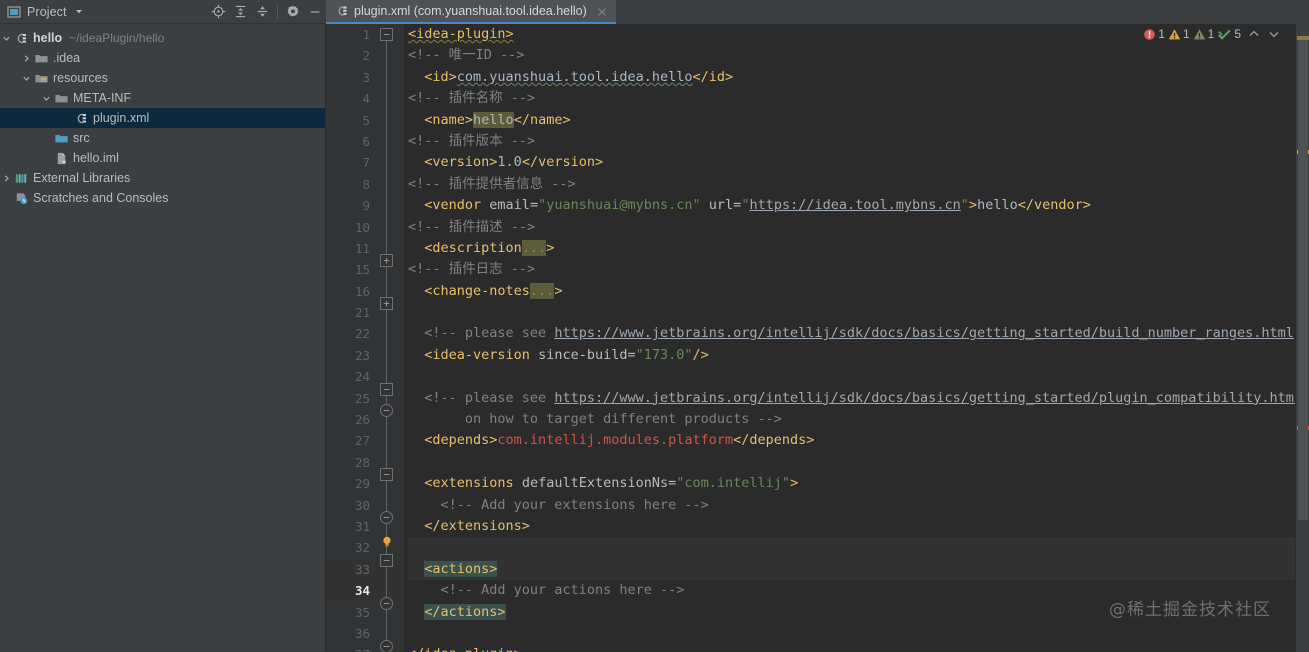 The width and height of the screenshot is (1309, 652). Describe the element at coordinates (493, 119) in the screenshot. I see `name-value: hello` at that location.